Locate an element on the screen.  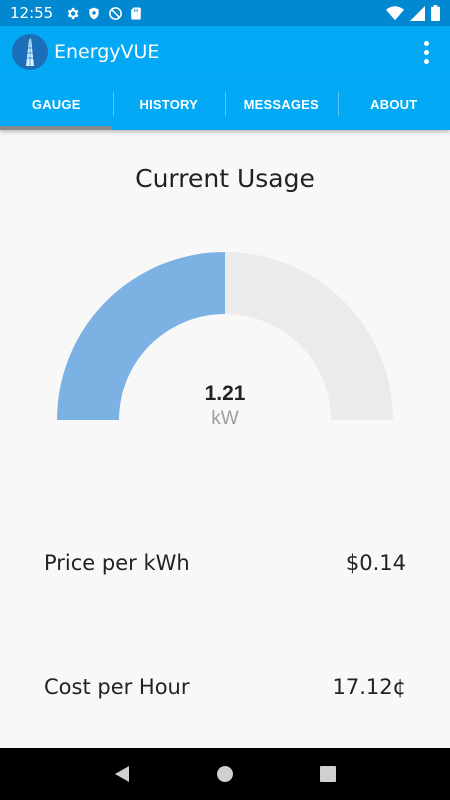
signal-icon is located at coordinates (417, 13).